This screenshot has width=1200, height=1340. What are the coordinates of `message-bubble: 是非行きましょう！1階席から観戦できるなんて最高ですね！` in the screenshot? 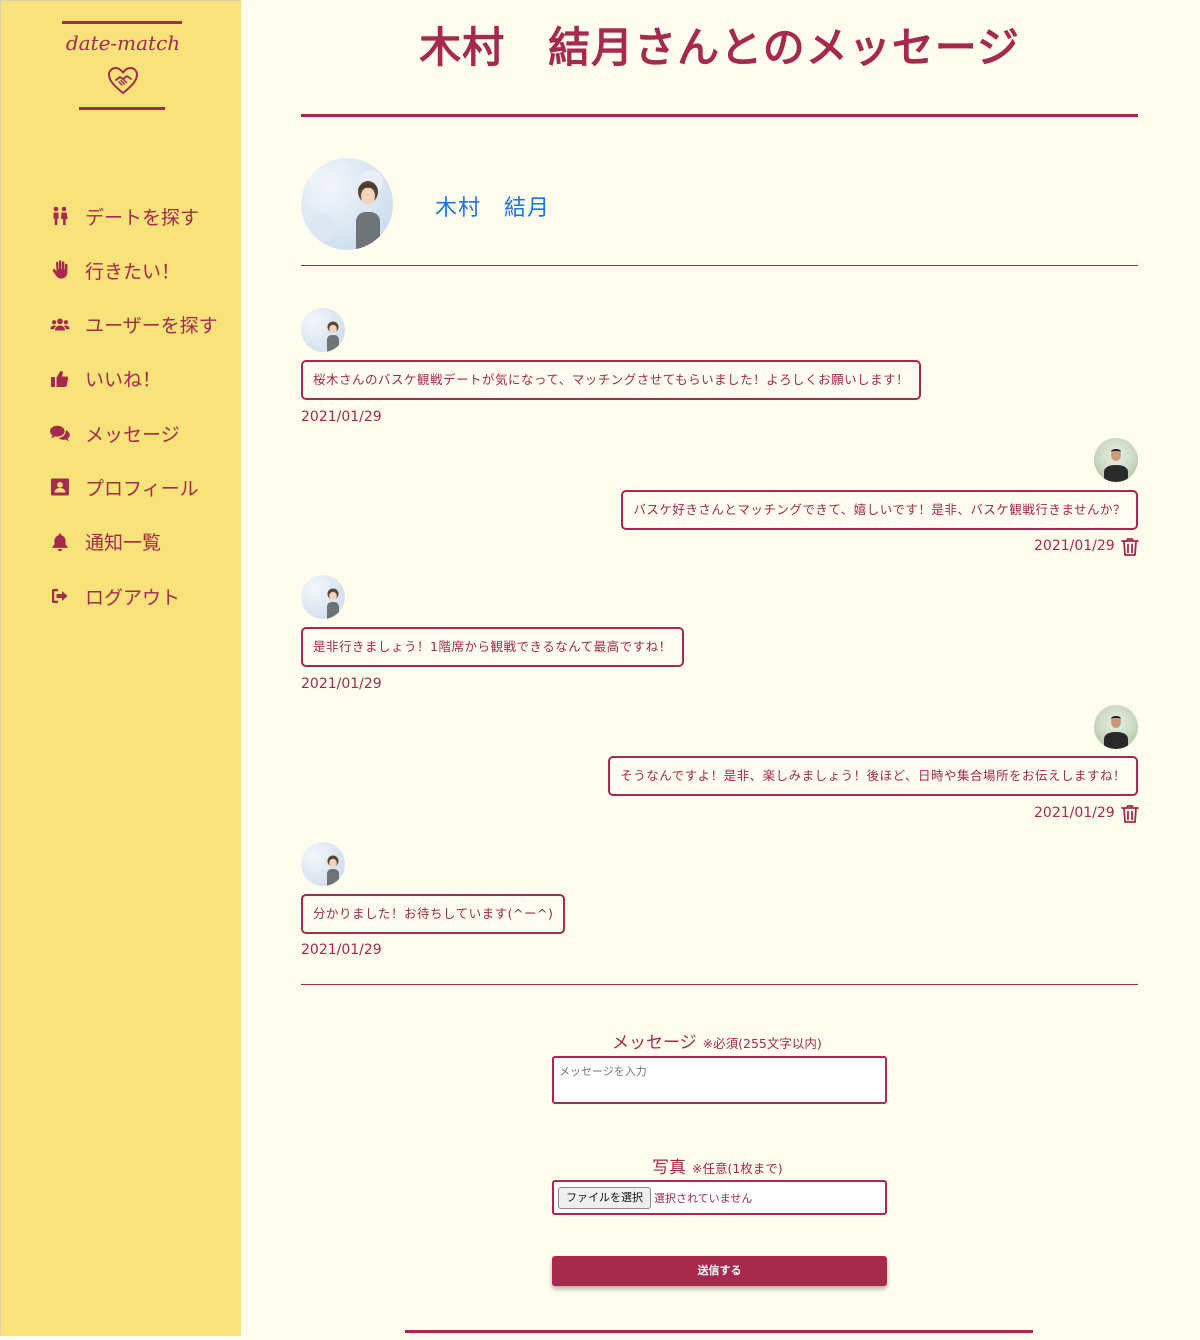 It's located at (492, 647).